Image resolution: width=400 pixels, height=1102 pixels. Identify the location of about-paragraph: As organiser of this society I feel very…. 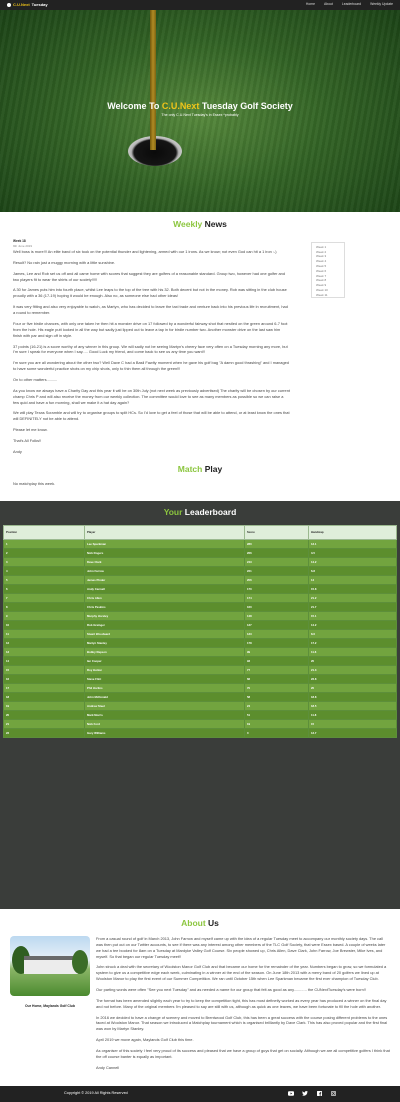
(243, 1053).